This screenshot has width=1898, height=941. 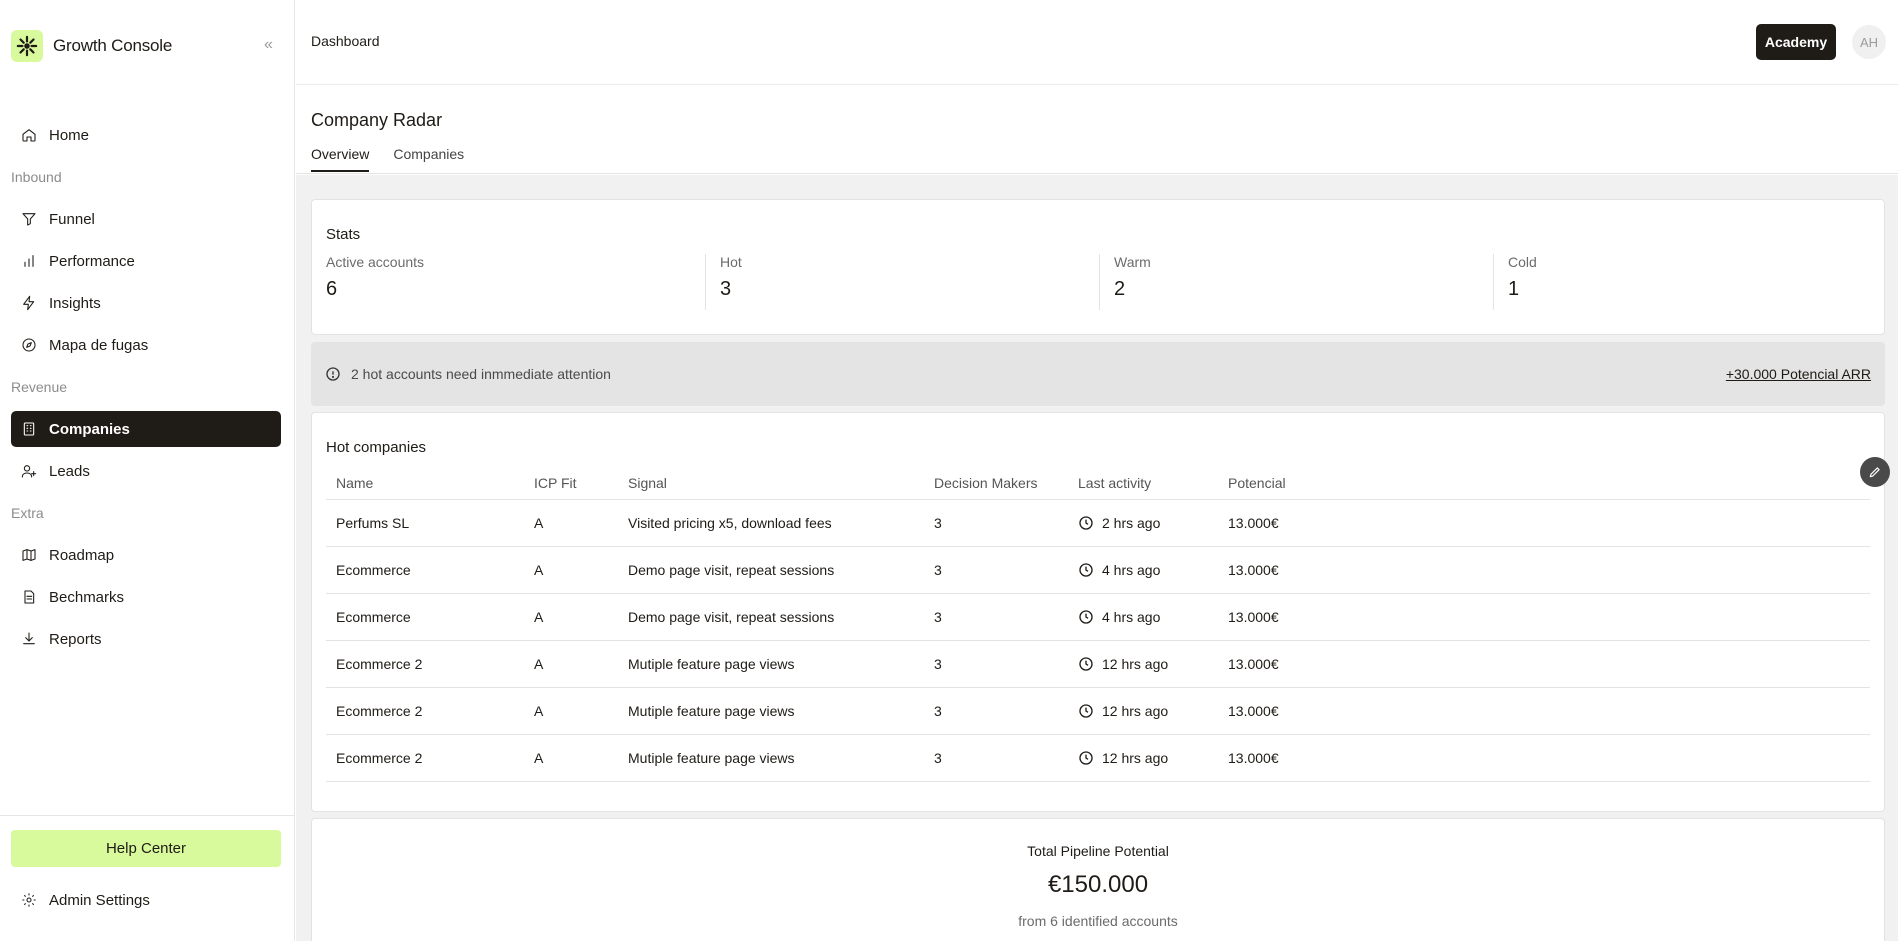 What do you see at coordinates (902, 282) in the screenshot?
I see `stat-hot: Hot 3` at bounding box center [902, 282].